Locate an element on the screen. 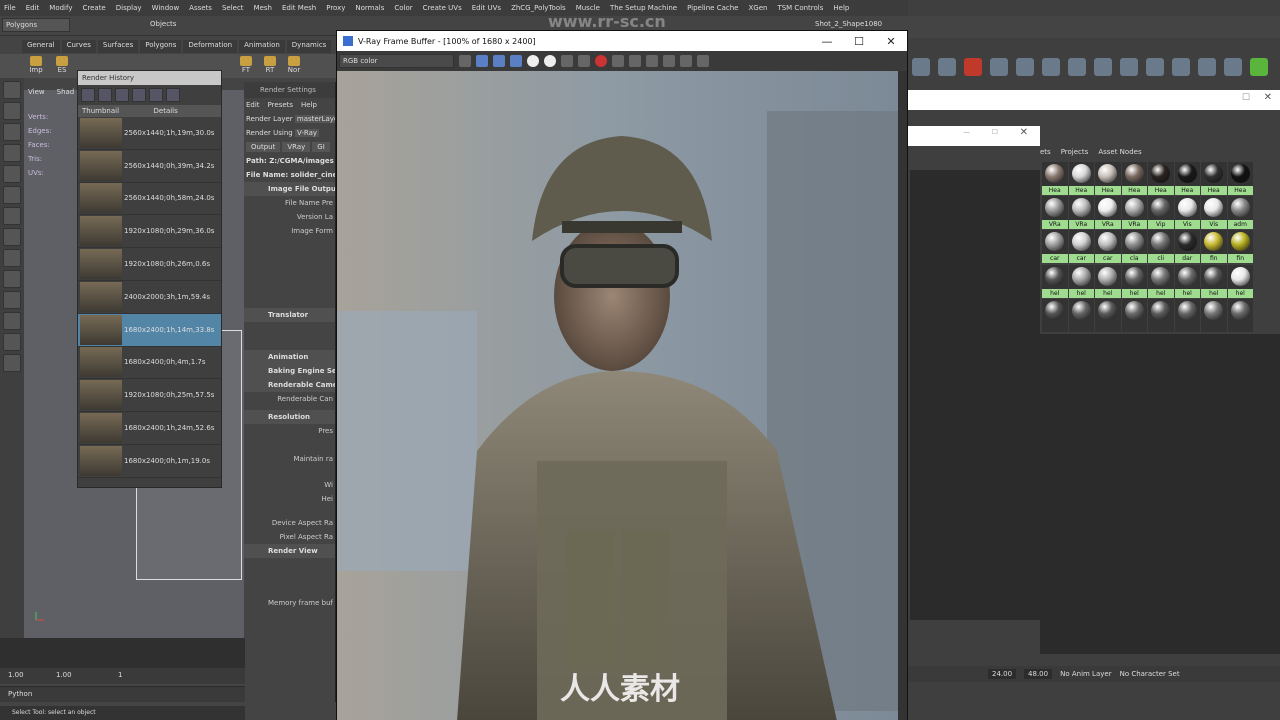 The image size is (1280, 720). section-render-view: Render View is located at coordinates (289, 551).